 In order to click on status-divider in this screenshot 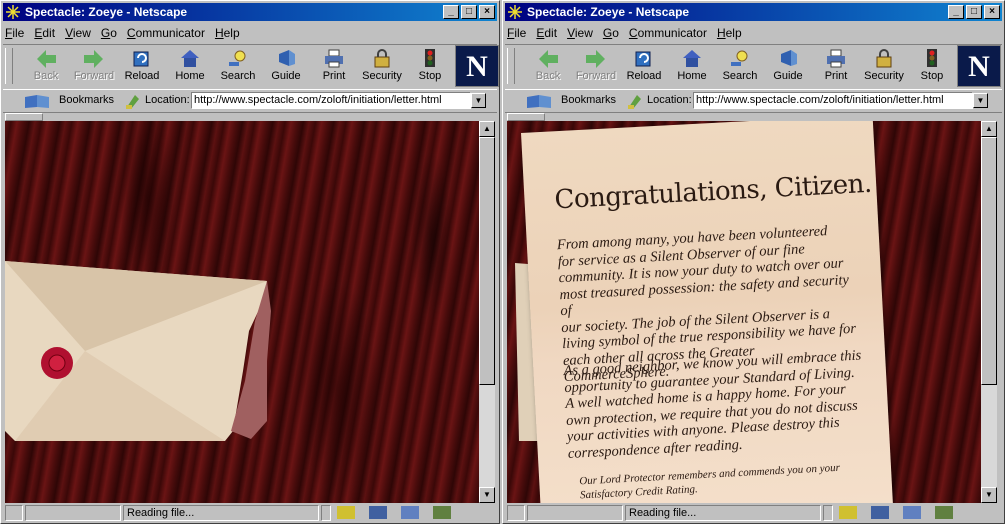, I will do `click(828, 513)`.